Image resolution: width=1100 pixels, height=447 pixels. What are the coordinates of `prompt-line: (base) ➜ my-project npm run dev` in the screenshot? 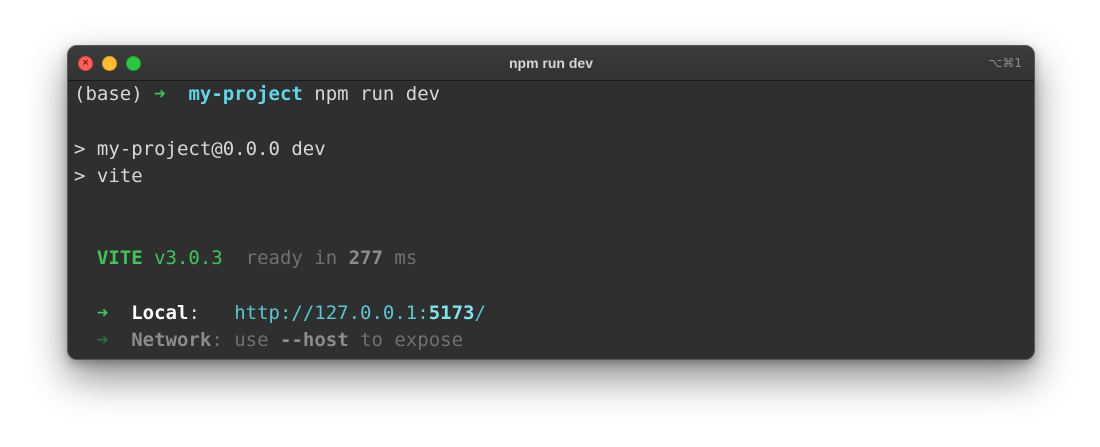 It's located at (257, 94).